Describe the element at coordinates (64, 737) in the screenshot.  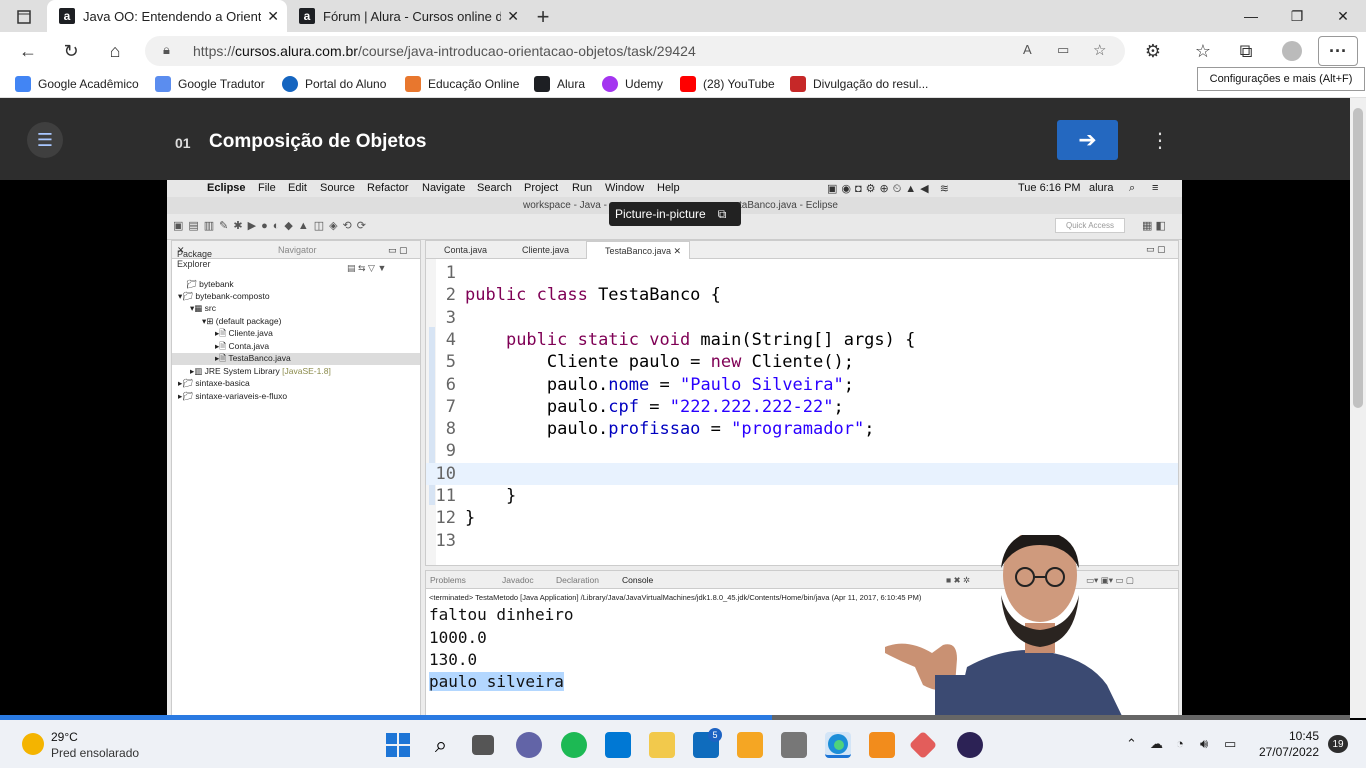
I see `weather-temperature: 29°C` at that location.